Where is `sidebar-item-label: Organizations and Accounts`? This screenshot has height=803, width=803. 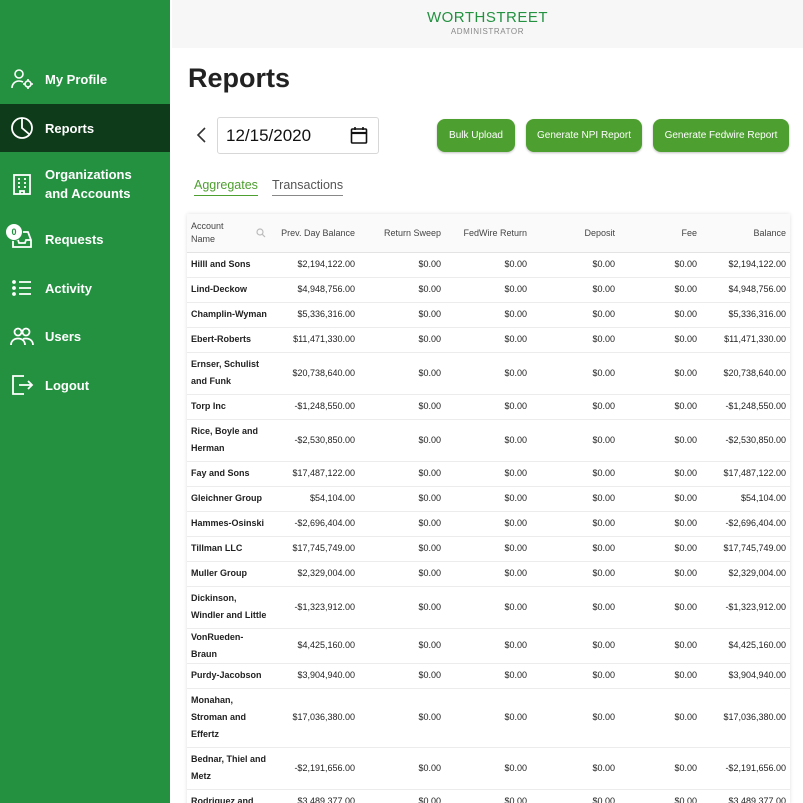
sidebar-item-label: Organizations and Accounts is located at coordinates (88, 184).